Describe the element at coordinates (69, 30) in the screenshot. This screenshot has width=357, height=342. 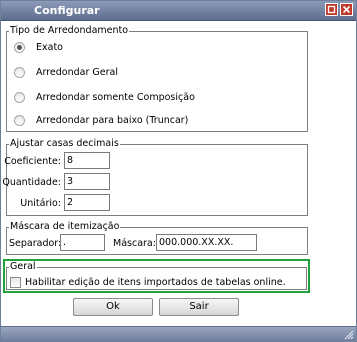
I see `rounding-legend: Tipo de Arredondamento` at that location.